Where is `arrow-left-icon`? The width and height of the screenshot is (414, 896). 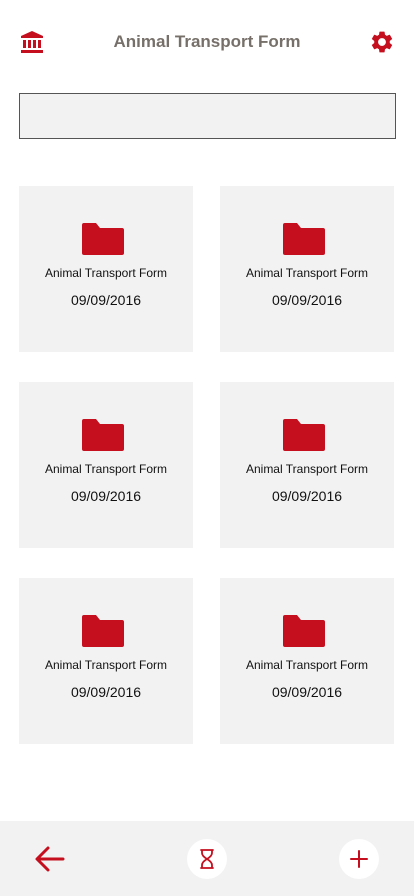
arrow-left-icon is located at coordinates (50, 859).